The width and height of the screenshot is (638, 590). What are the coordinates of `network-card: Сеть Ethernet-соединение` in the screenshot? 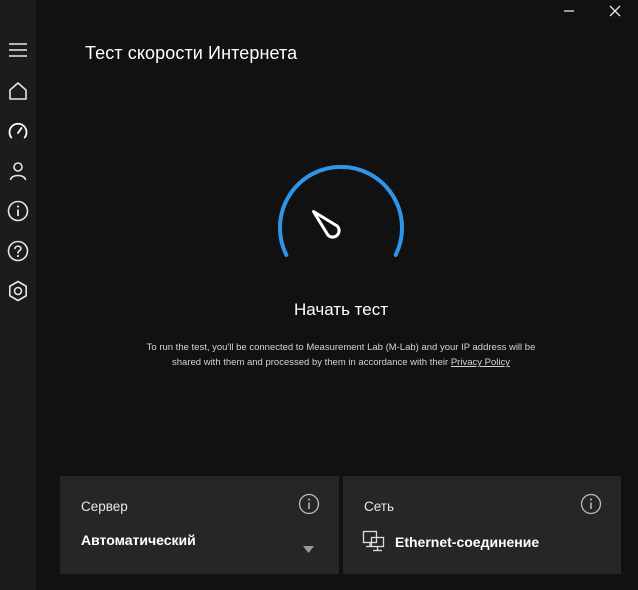 It's located at (482, 525).